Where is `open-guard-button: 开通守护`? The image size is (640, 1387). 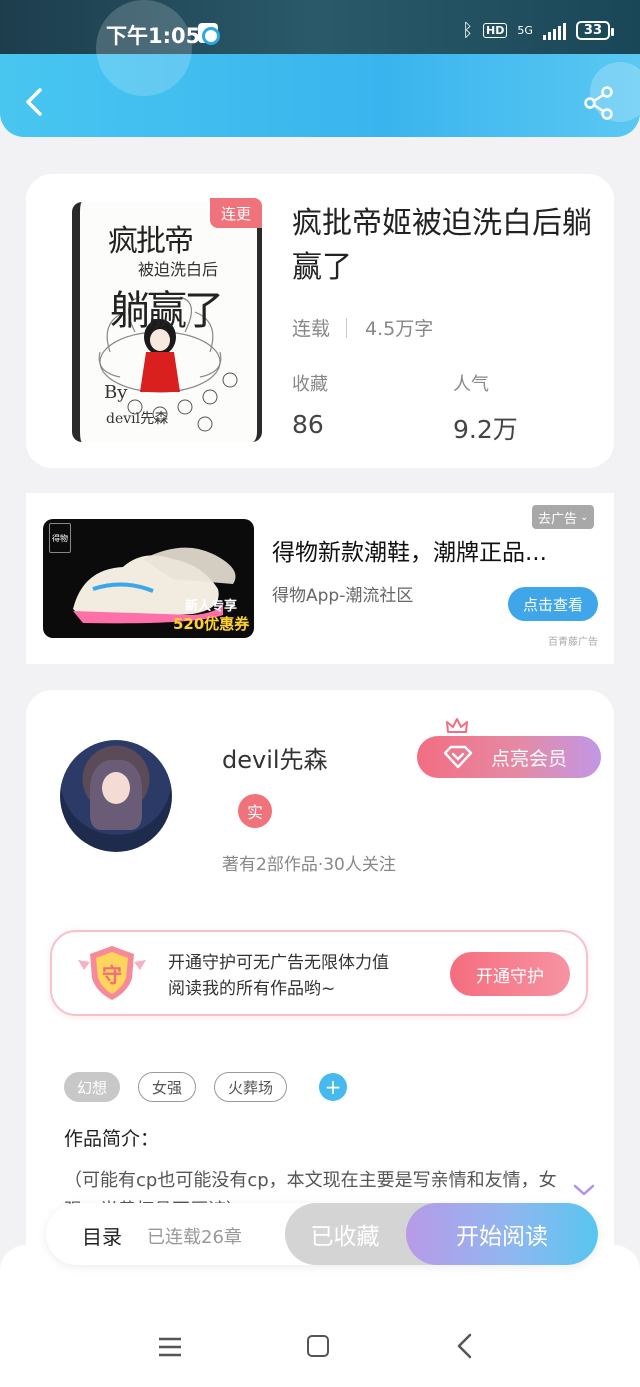
open-guard-button: 开通守护 is located at coordinates (510, 974).